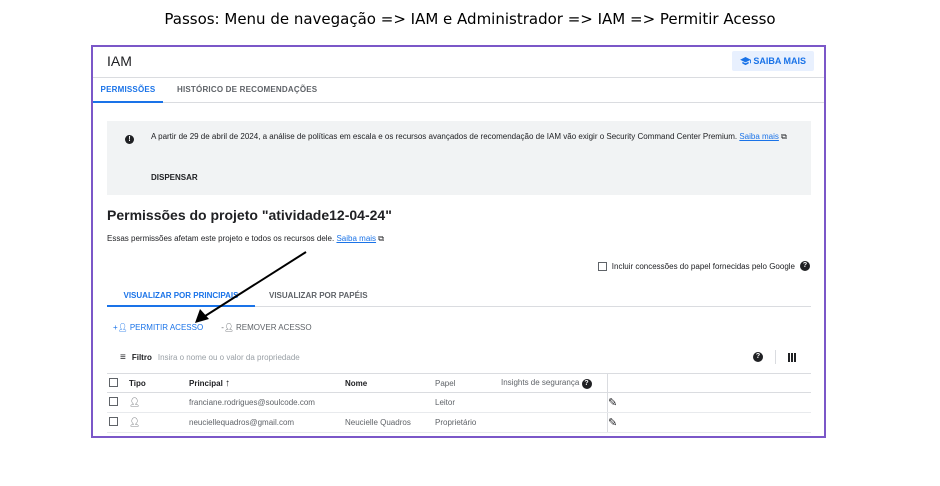 The height and width of the screenshot is (486, 940). I want to click on select-all-cell, so click(116, 383).